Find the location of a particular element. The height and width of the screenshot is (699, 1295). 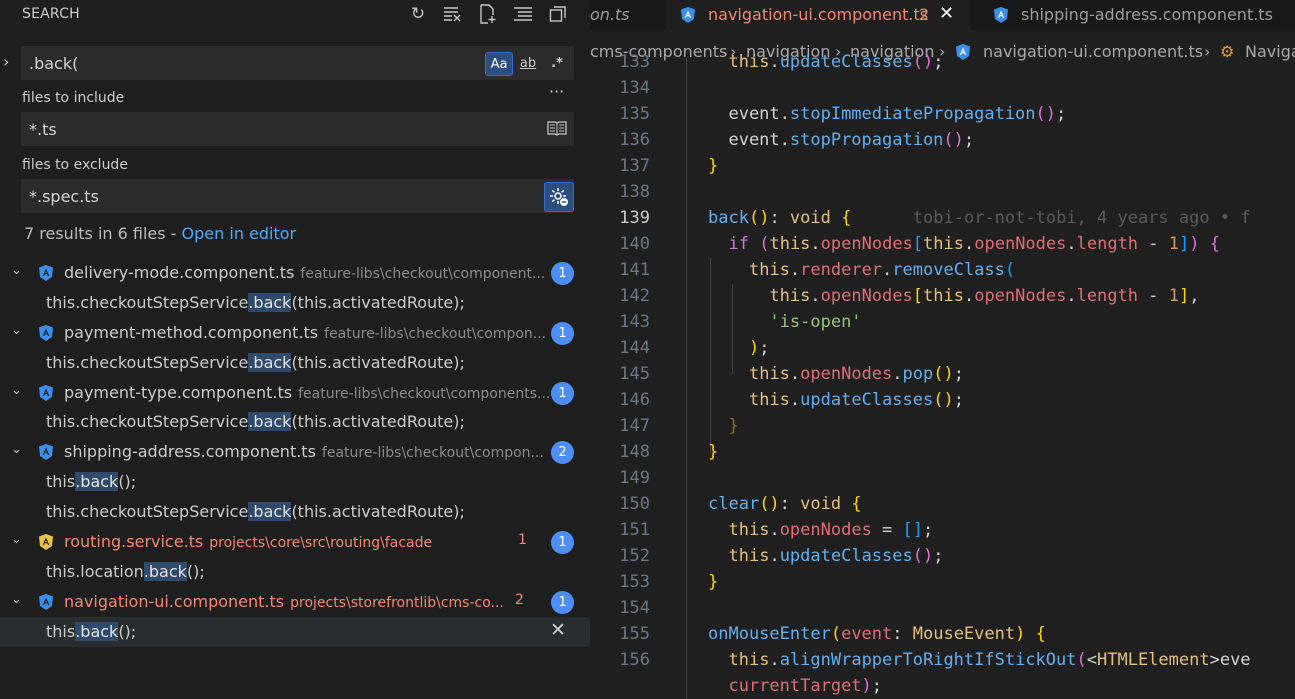

match-text: this.location.back(); is located at coordinates (125, 571).